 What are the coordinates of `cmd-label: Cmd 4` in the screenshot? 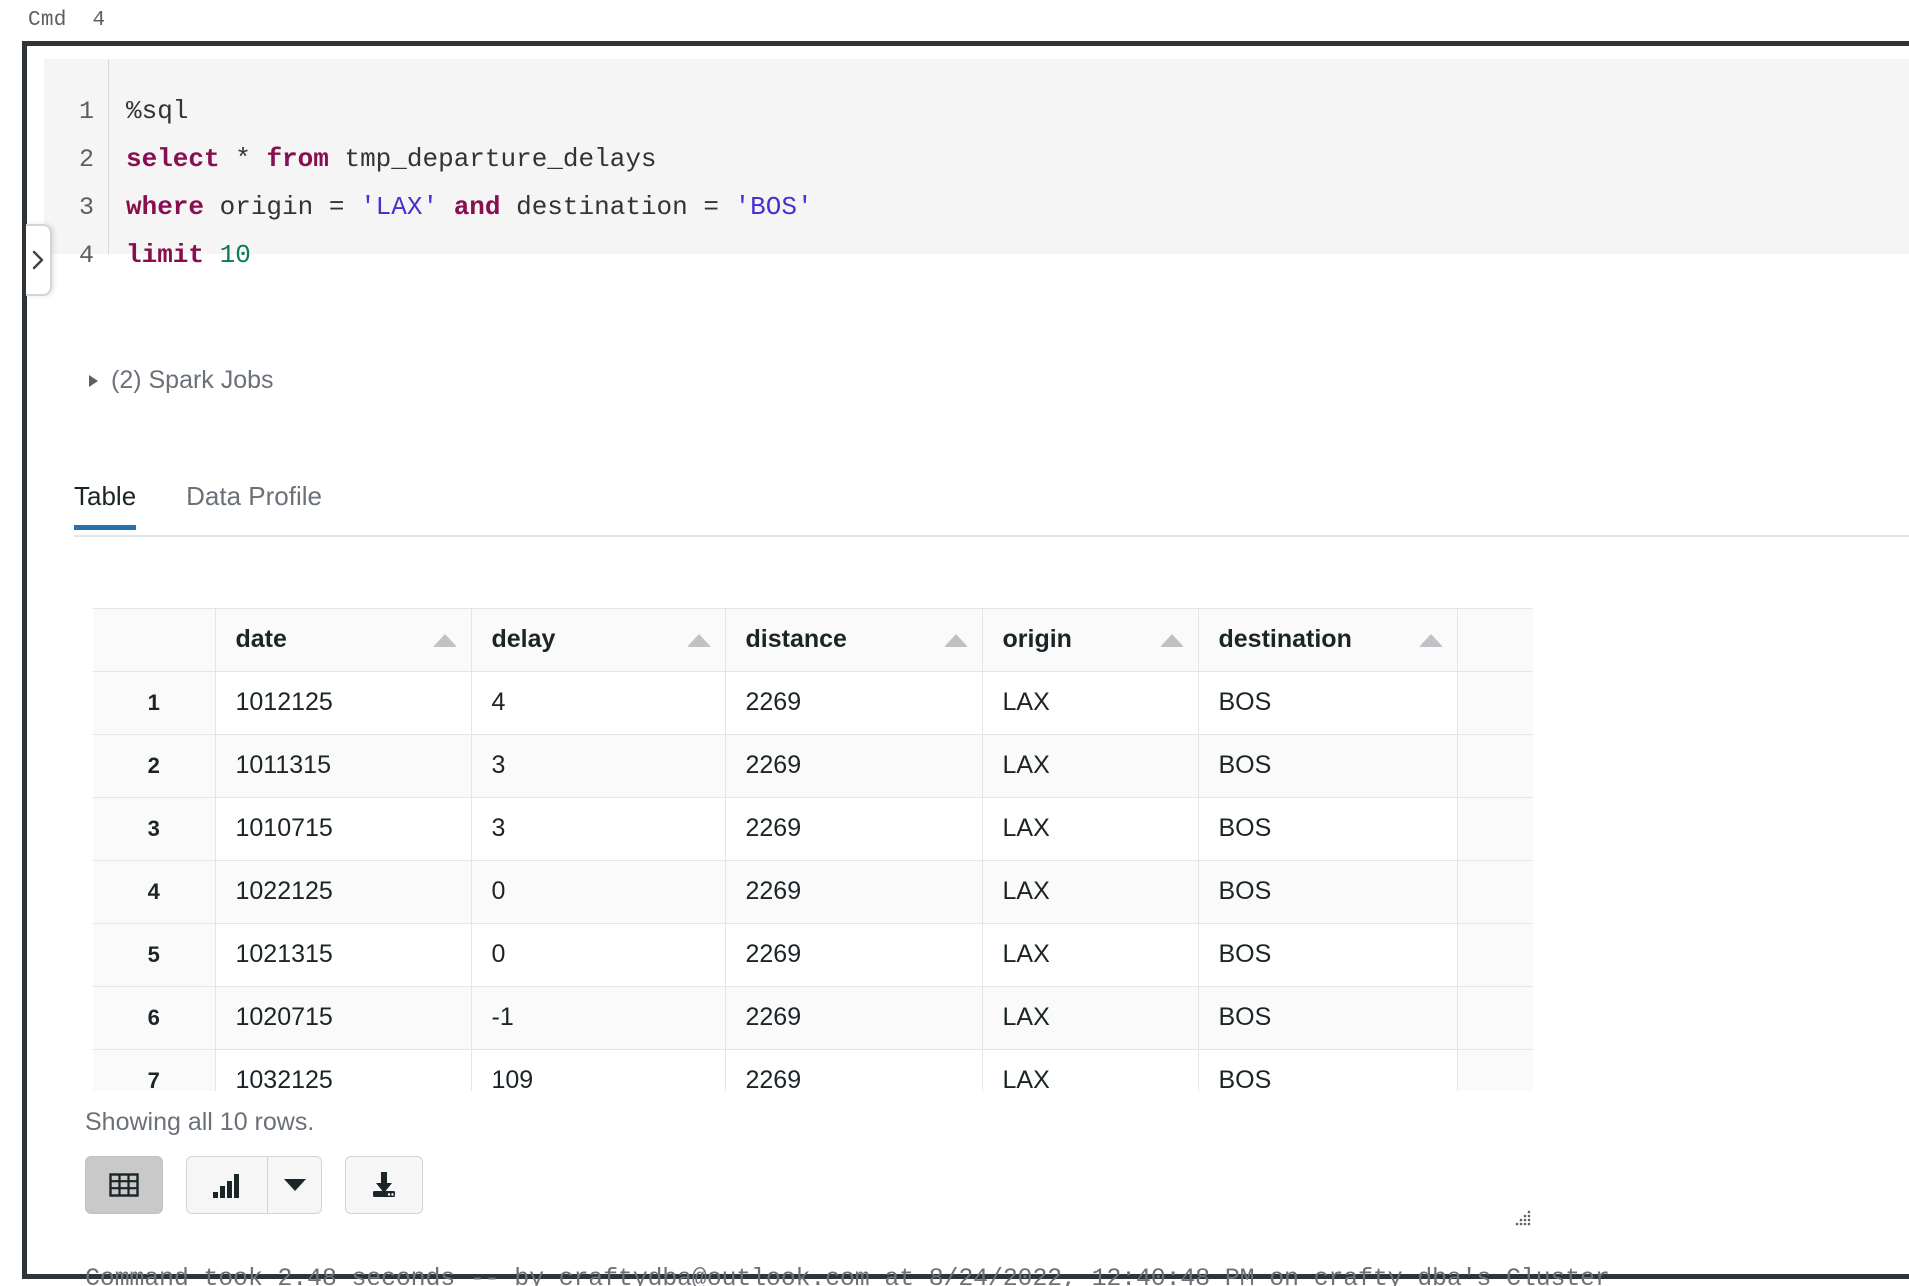 It's located at (67, 20).